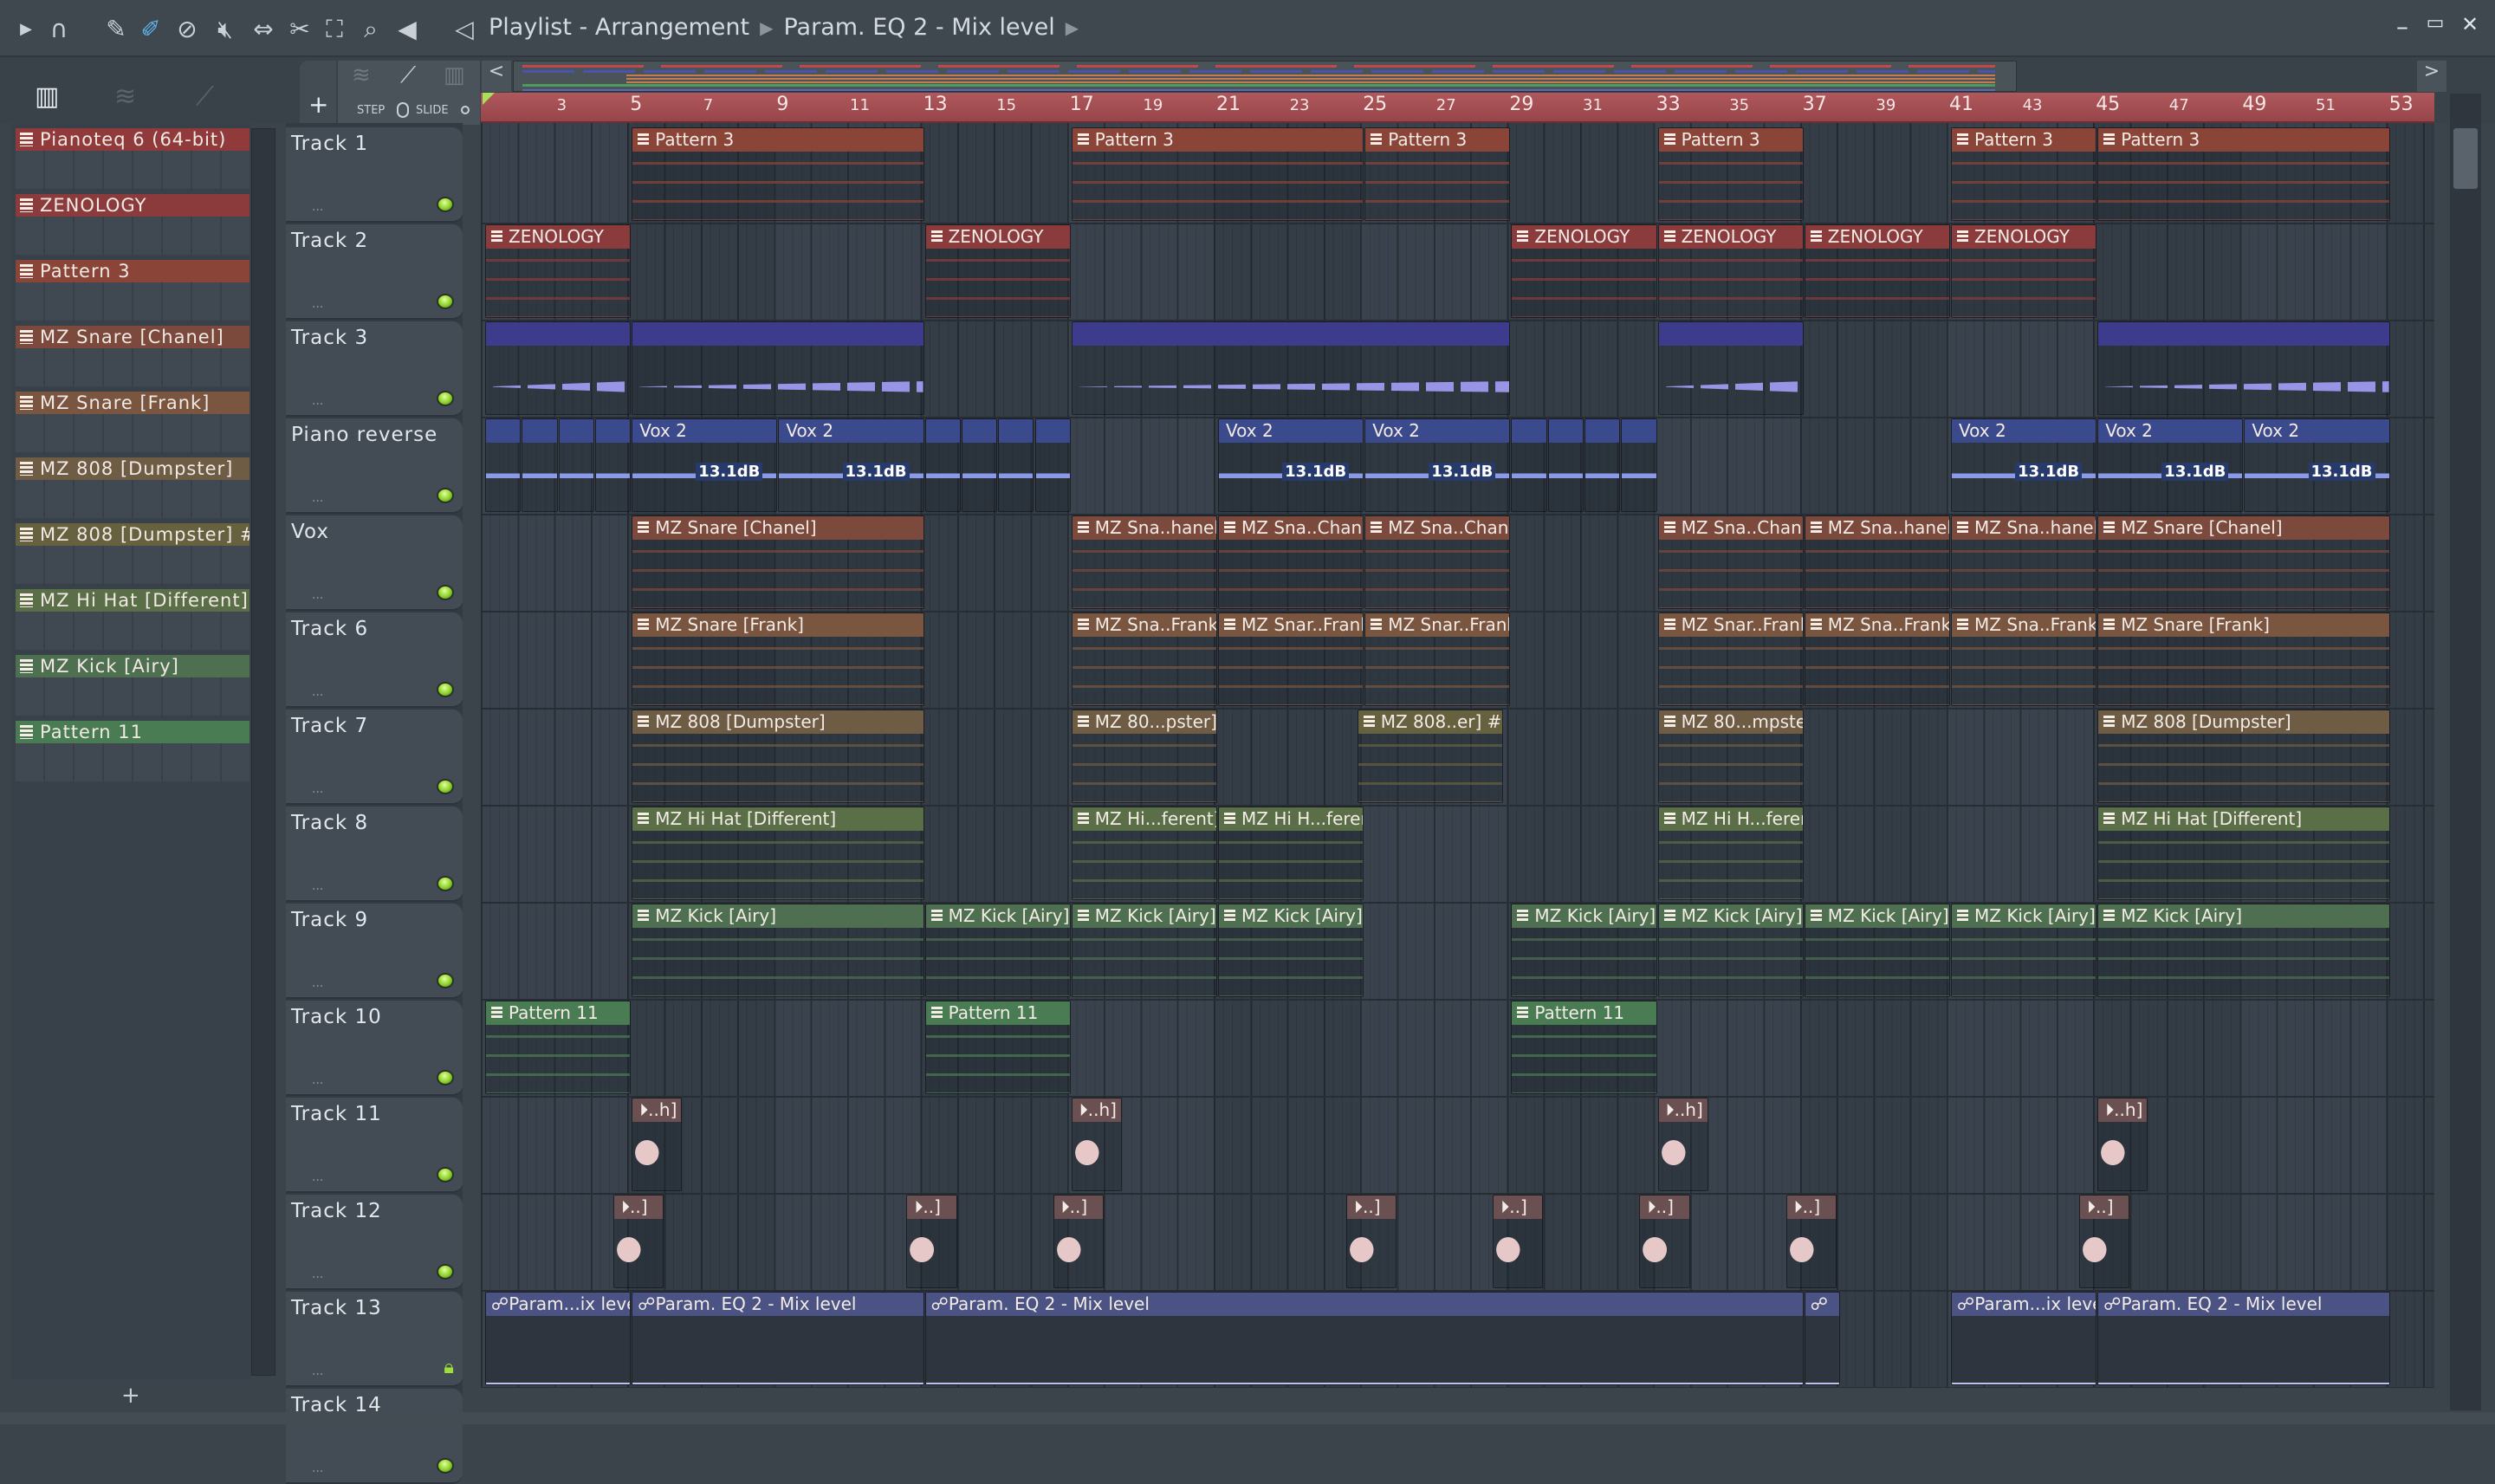 This screenshot has width=2495, height=1484. I want to click on track-name: Track 3, so click(329, 338).